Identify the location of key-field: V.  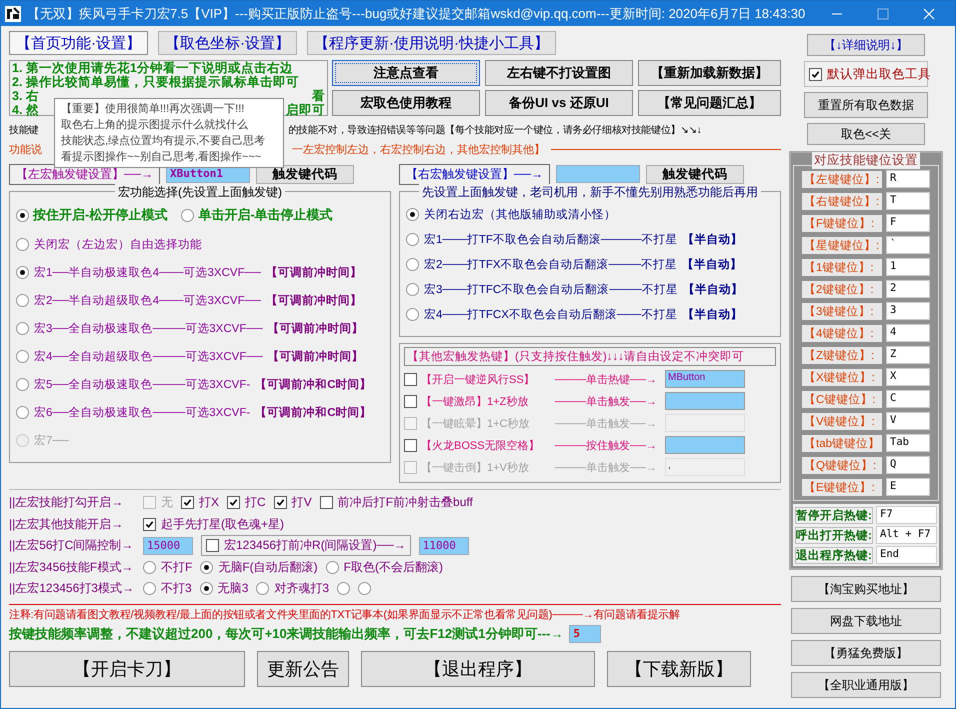
(908, 421).